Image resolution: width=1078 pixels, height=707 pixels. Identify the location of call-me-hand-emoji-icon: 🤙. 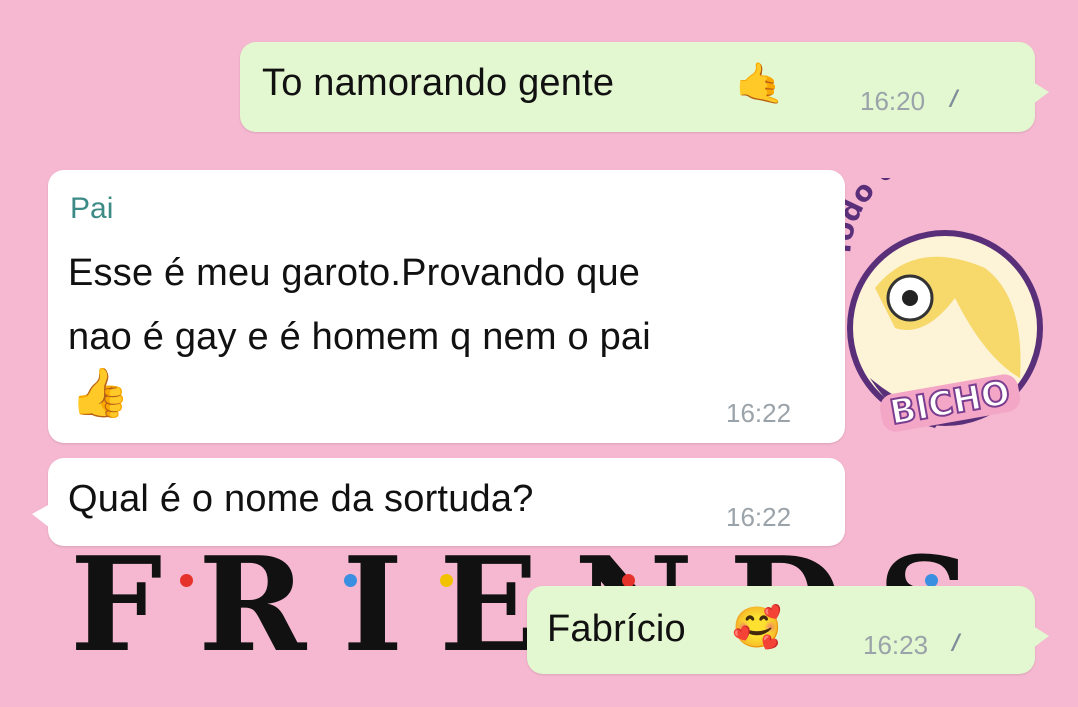
(760, 84).